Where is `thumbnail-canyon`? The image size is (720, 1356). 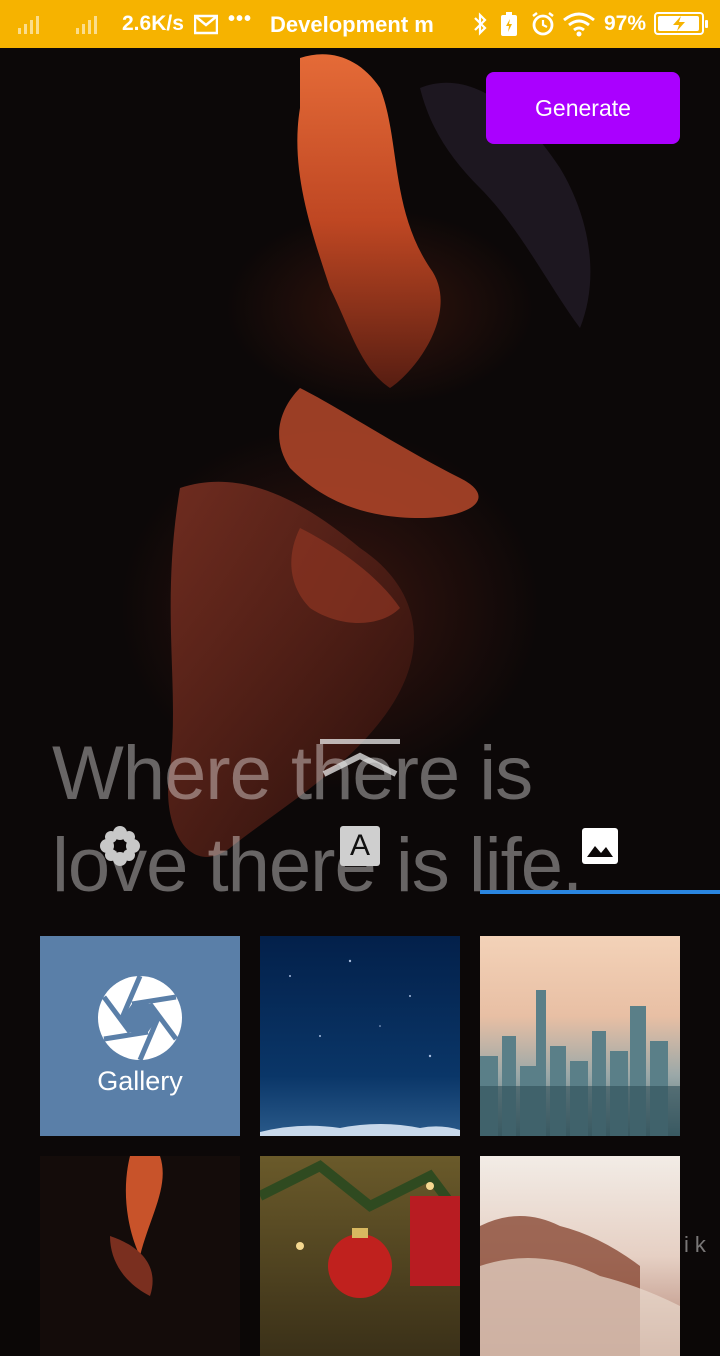
thumbnail-canyon is located at coordinates (140, 1256).